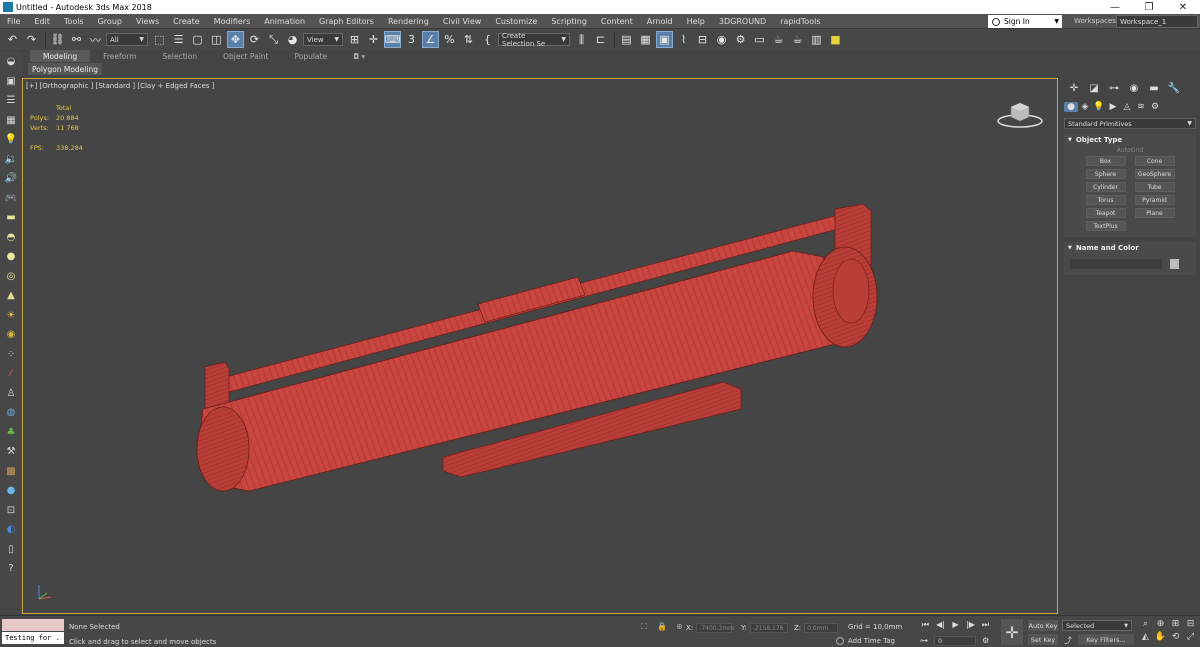  What do you see at coordinates (1012, 632) in the screenshot?
I see `set-keys-button: ✛` at bounding box center [1012, 632].